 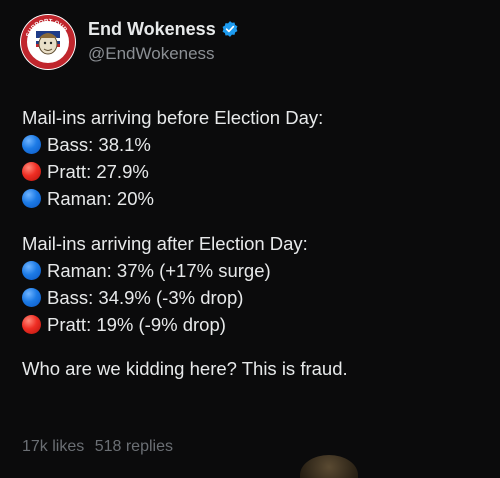 What do you see at coordinates (185, 368) in the screenshot?
I see `closing-text: Who are we kidding here? This is fraud.` at bounding box center [185, 368].